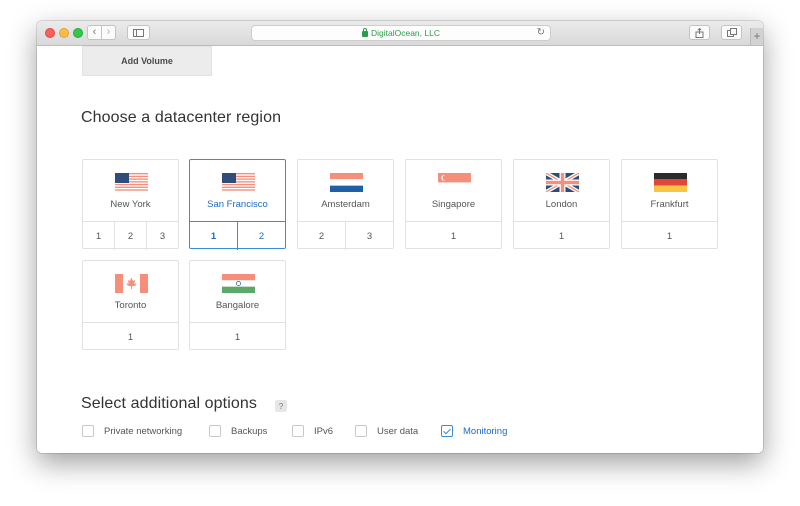 Image resolution: width=800 pixels, height=506 pixels. I want to click on sidebar-icon, so click(138, 32).